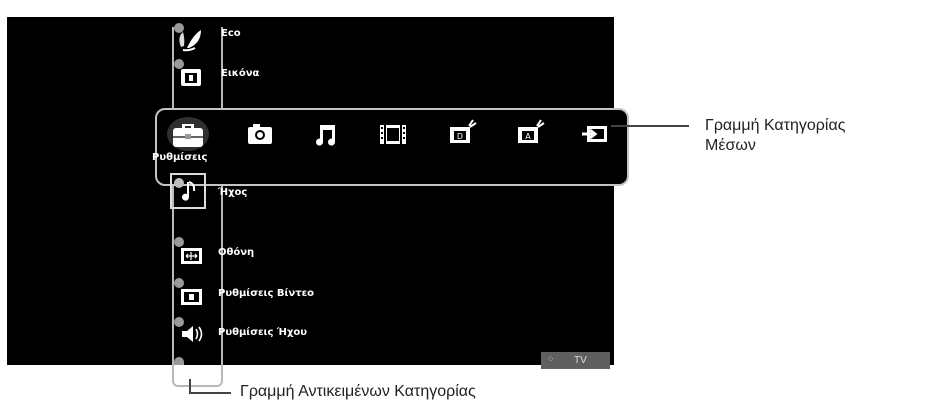 The width and height of the screenshot is (931, 405). I want to click on analog-tv-icon: A, so click(531, 131).